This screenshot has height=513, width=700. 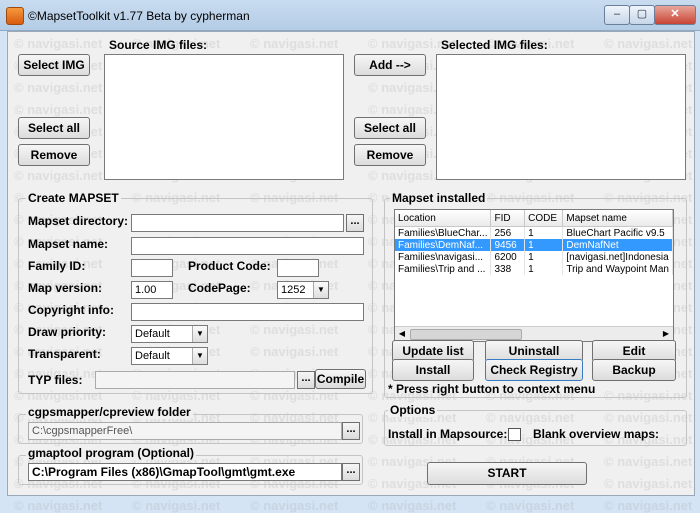 What do you see at coordinates (390, 65) in the screenshot?
I see `add-button: Add -->` at bounding box center [390, 65].